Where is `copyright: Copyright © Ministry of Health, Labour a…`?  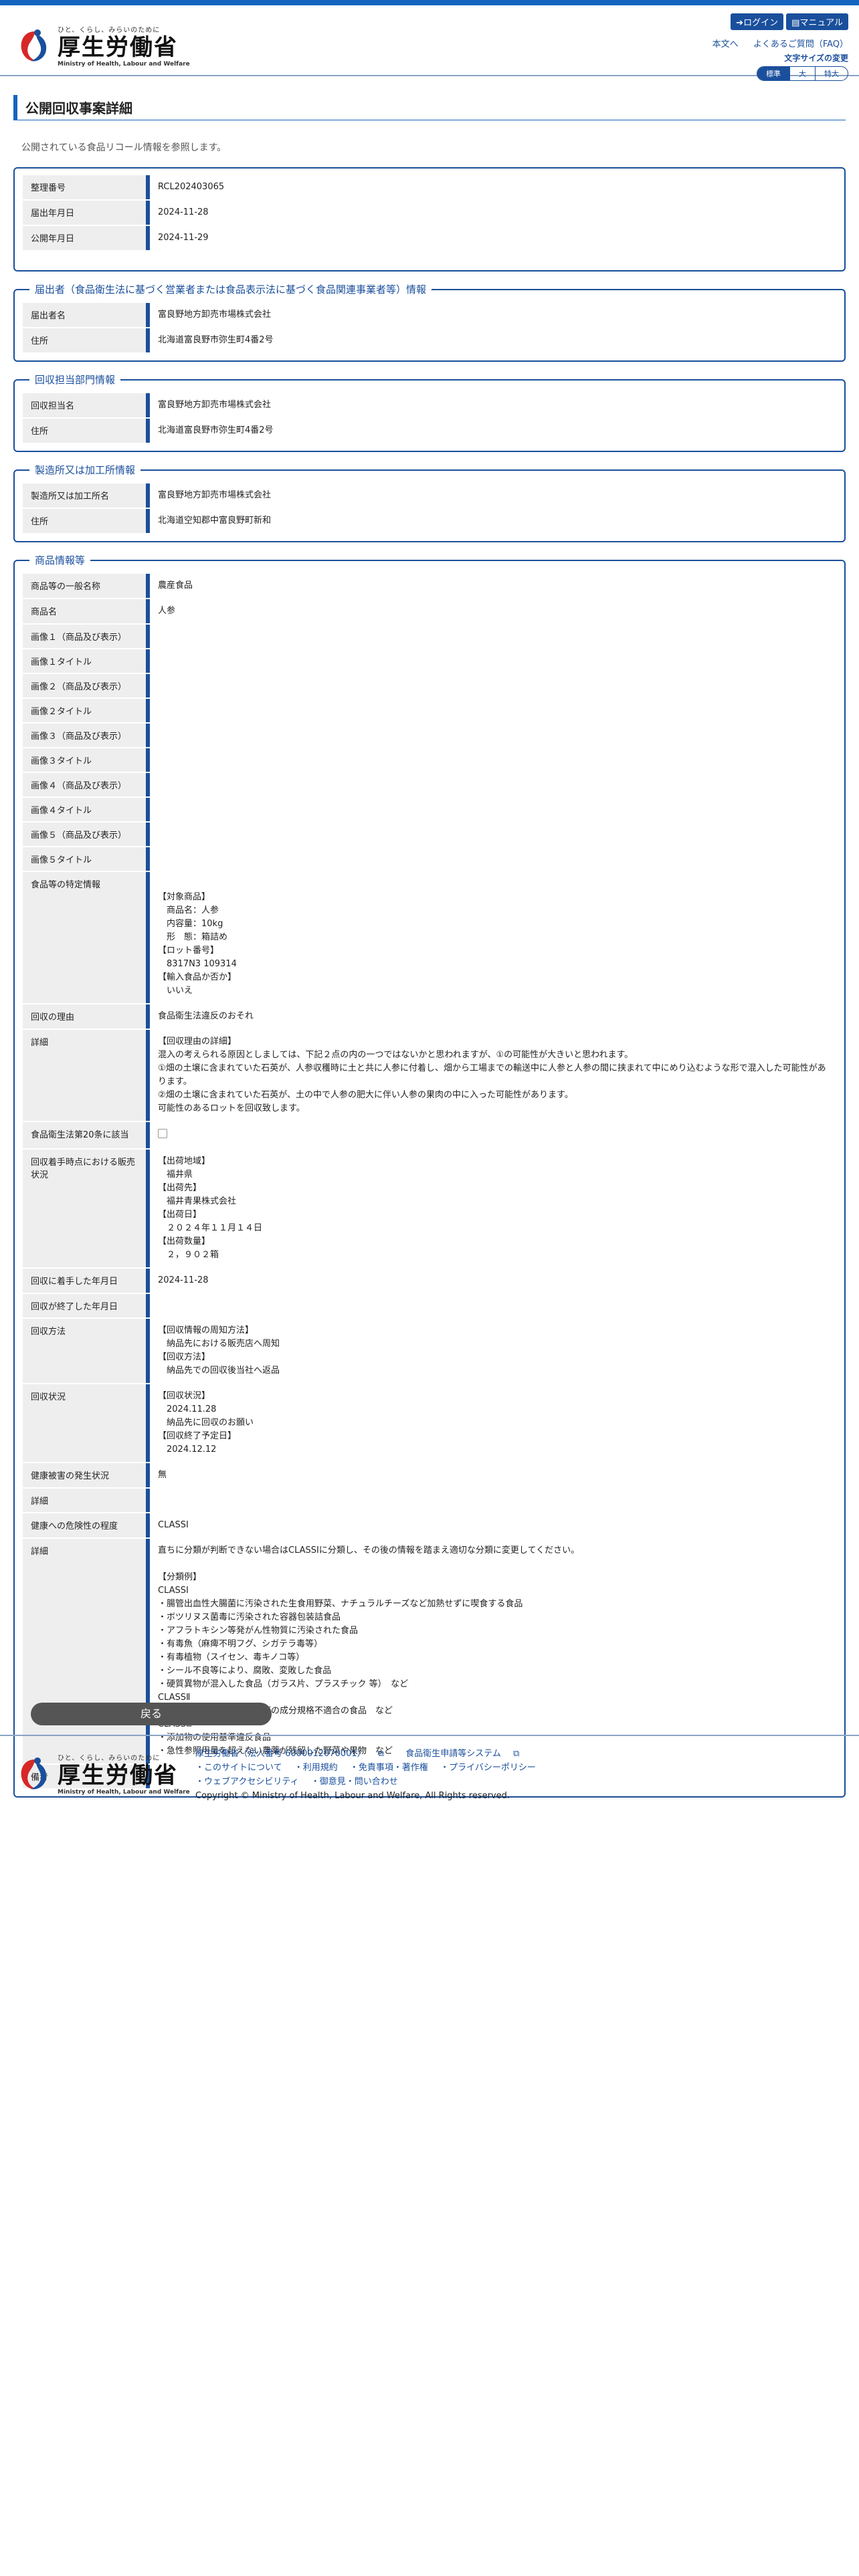
copyright: Copyright © Ministry of Health, Labour a… is located at coordinates (352, 1796).